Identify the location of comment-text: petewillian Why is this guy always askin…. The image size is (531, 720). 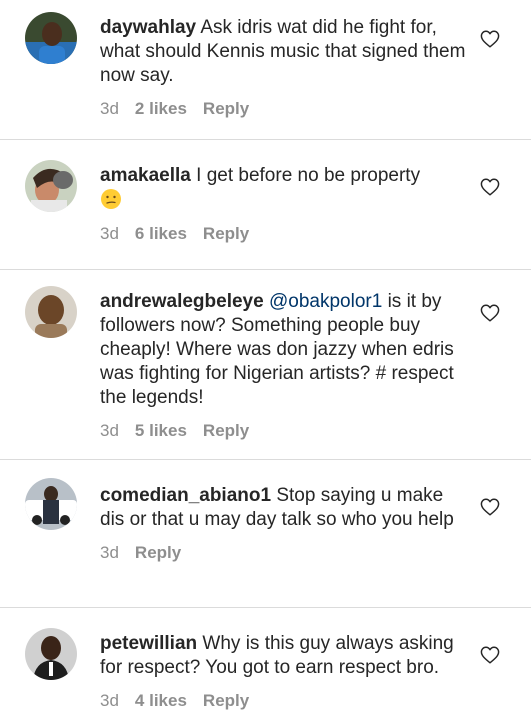
(285, 656).